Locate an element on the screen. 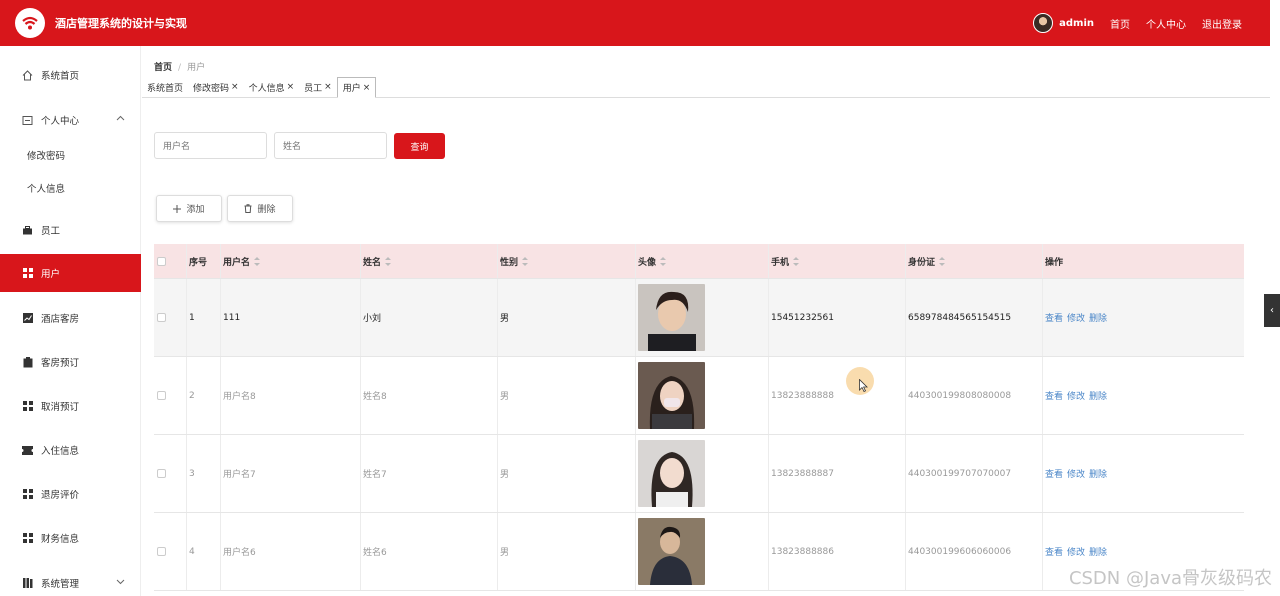 The image size is (1280, 596). delete-button-label: 删除 is located at coordinates (266, 210).